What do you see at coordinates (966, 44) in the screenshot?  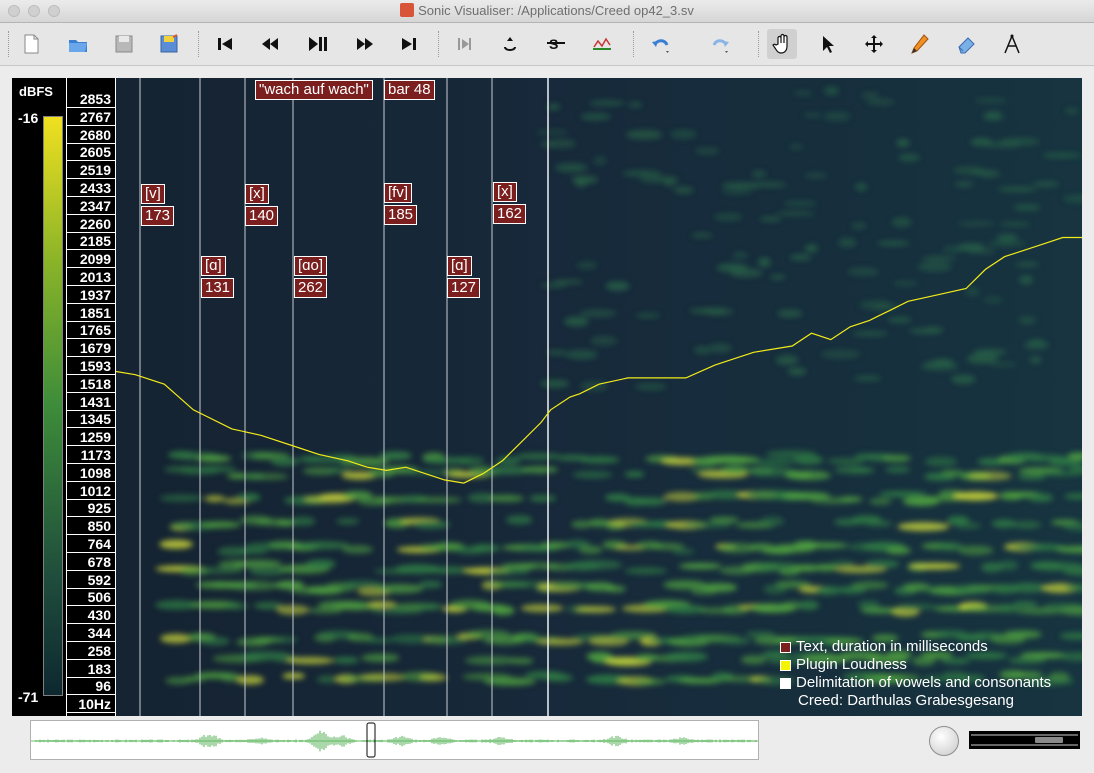 I see `erase-icon` at bounding box center [966, 44].